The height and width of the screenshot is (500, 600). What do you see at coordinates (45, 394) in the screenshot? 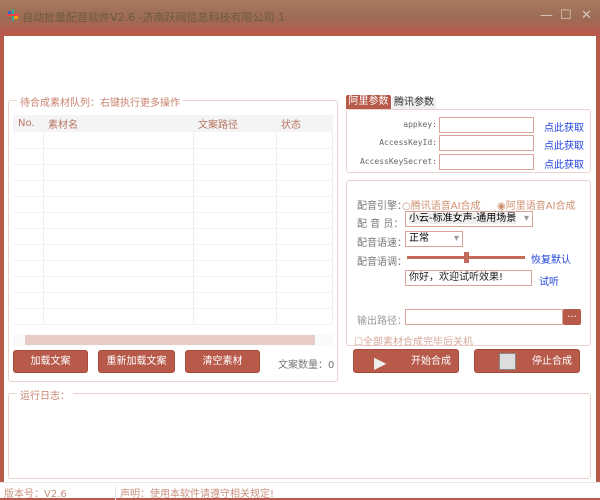
I see `log-title: 运行日志：` at bounding box center [45, 394].